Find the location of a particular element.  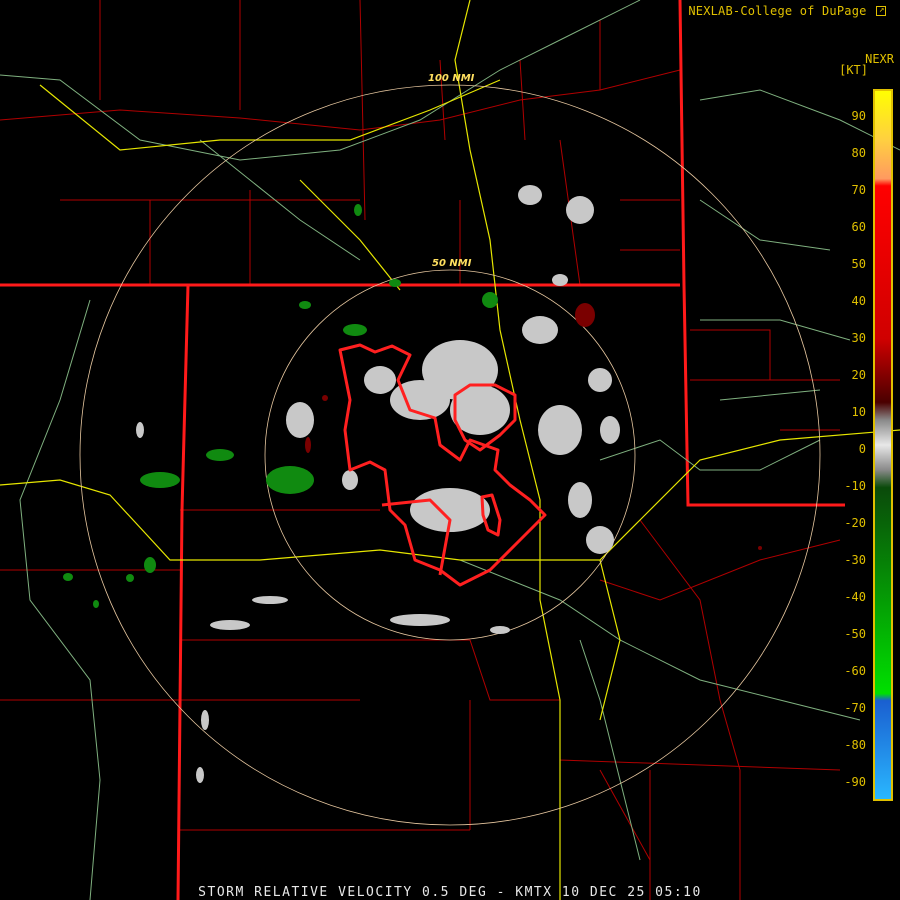

external-link-icon: ↗ is located at coordinates (881, 11).